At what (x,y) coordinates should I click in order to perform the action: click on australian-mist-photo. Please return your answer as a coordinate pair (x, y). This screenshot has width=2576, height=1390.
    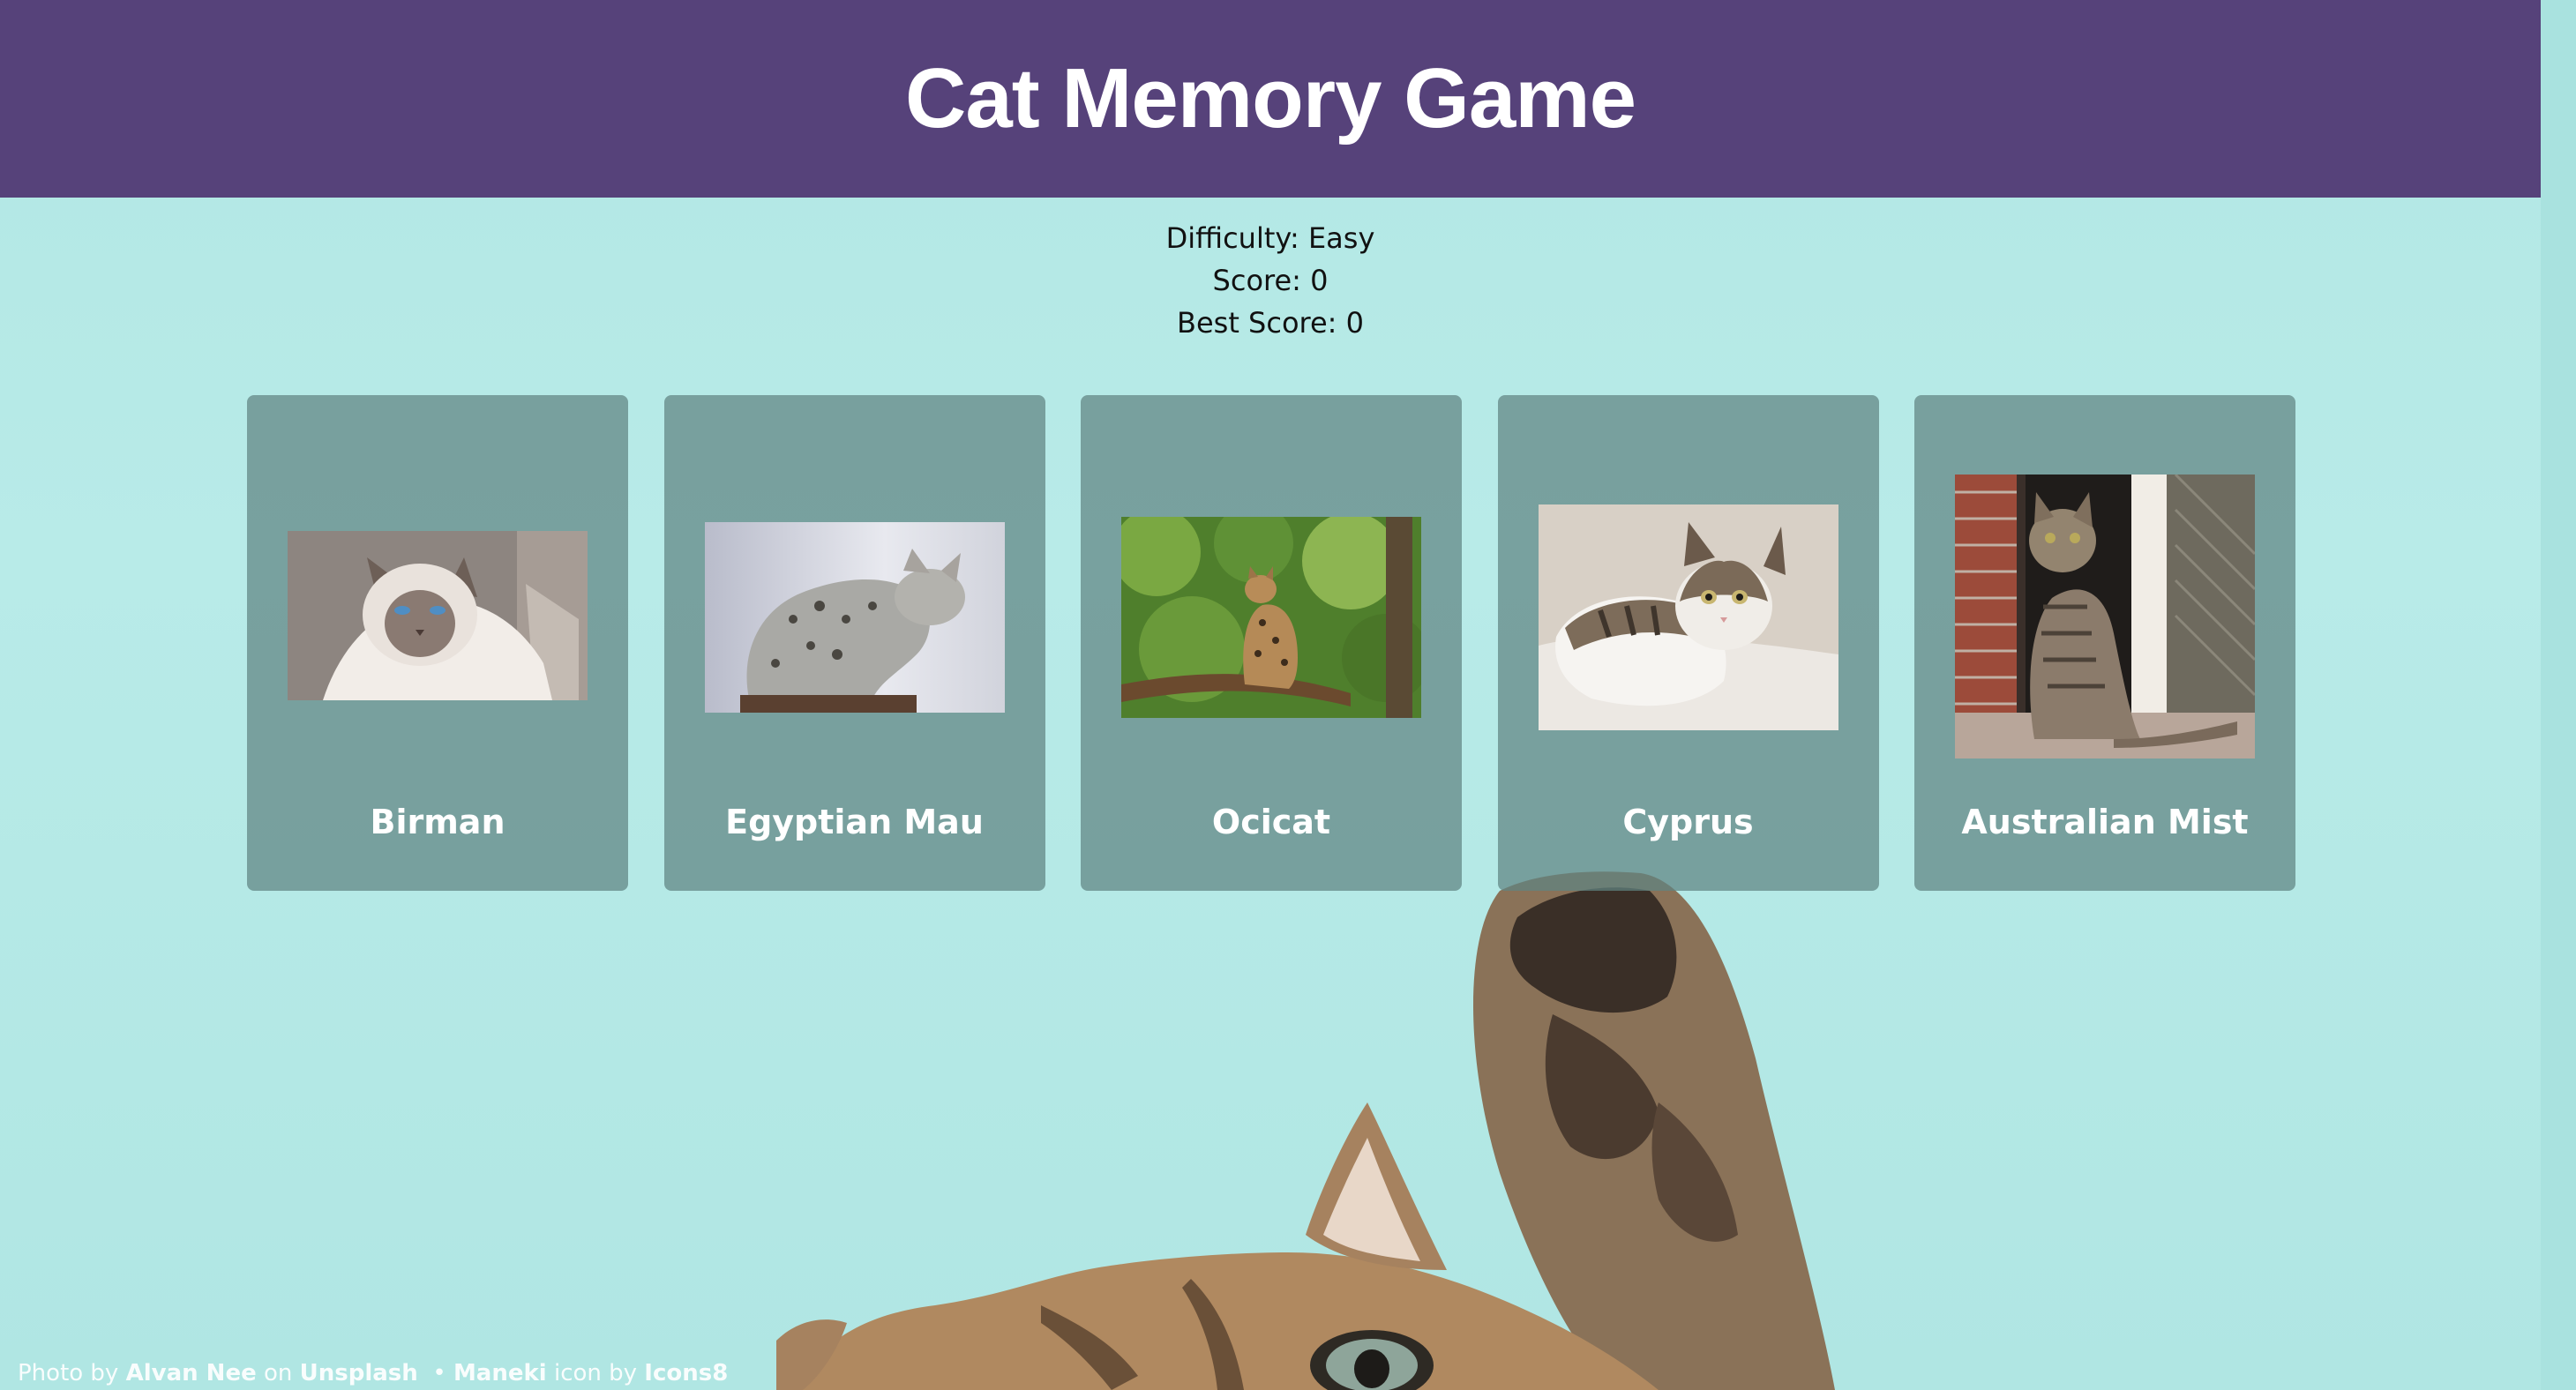
    Looking at the image, I should click on (2105, 617).